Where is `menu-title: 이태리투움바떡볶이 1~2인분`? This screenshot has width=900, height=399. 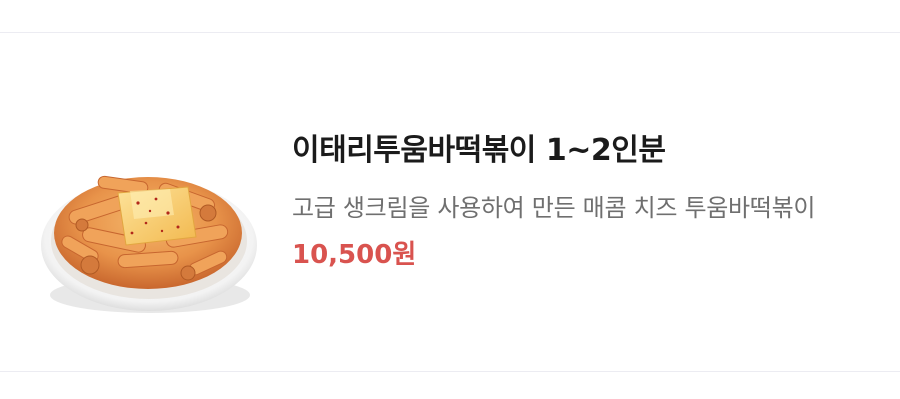
menu-title: 이태리투움바떡볶이 1~2인분 is located at coordinates (479, 150).